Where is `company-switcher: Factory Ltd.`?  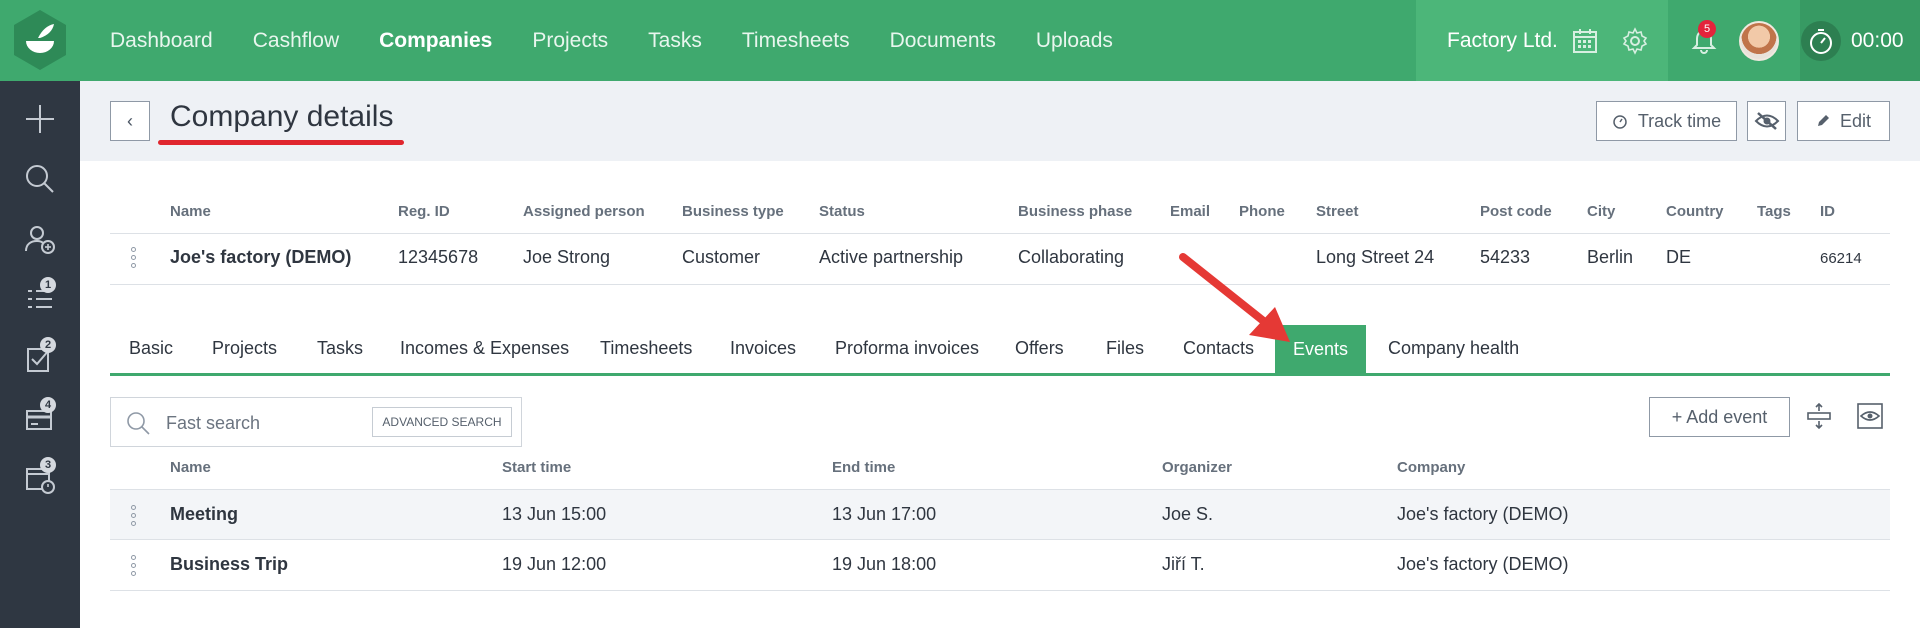 company-switcher: Factory Ltd. is located at coordinates (1502, 40).